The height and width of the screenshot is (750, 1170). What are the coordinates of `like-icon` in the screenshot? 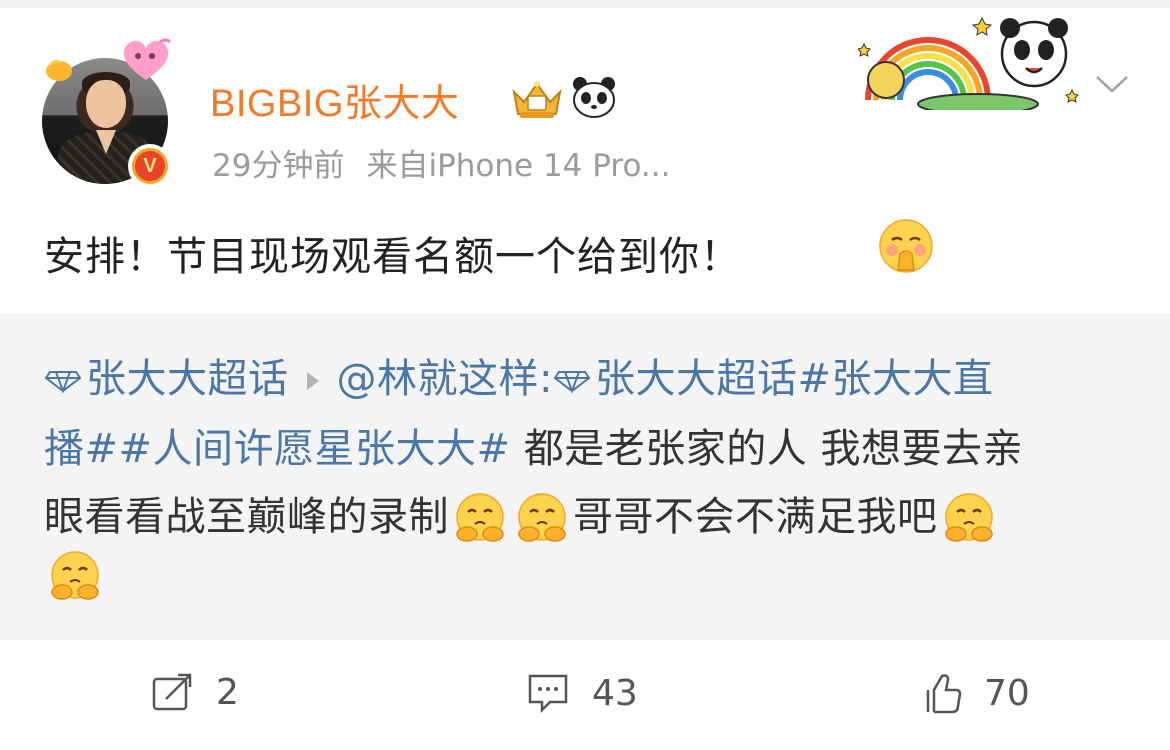 It's located at (944, 694).